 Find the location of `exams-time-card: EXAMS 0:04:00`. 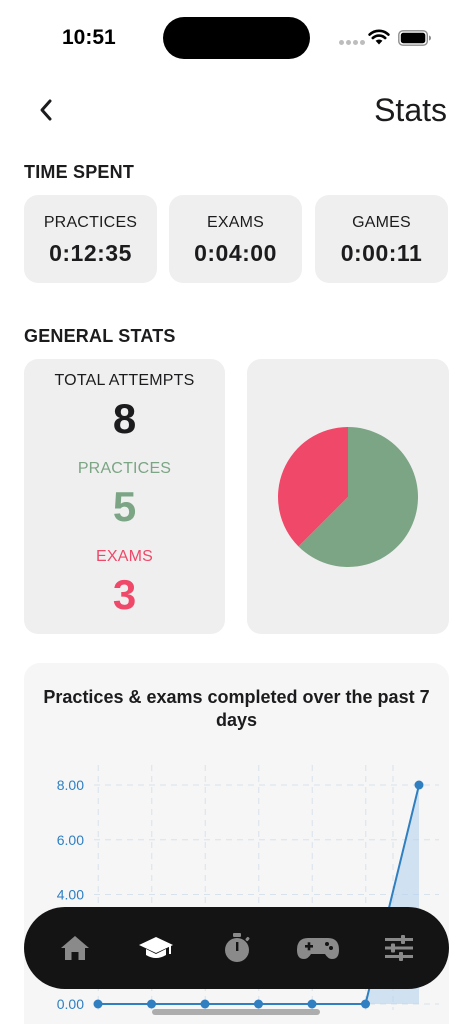

exams-time-card: EXAMS 0:04:00 is located at coordinates (235, 239).